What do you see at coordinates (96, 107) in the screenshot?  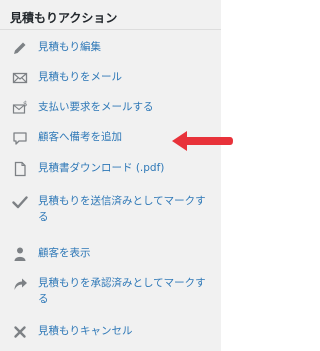 I see `email-payment-request-label: 支払い要求をメールする` at bounding box center [96, 107].